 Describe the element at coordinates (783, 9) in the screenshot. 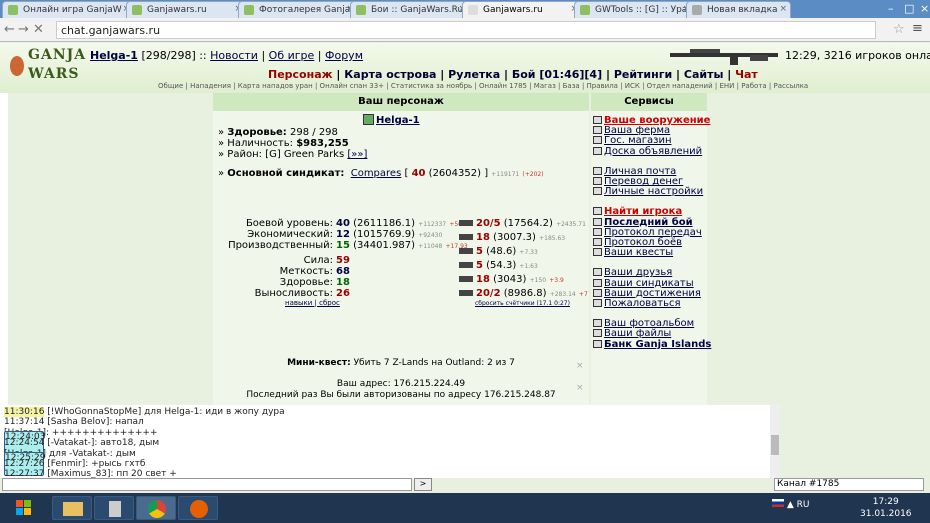

I see `close-tab-icon: ×` at that location.